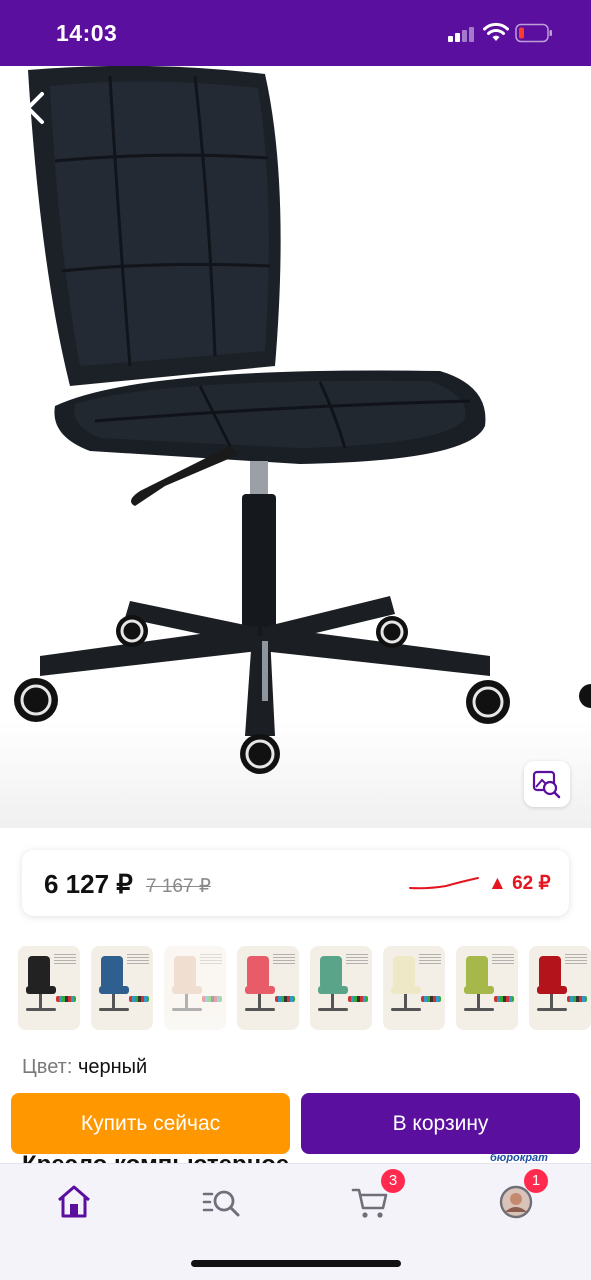 The height and width of the screenshot is (1280, 591). What do you see at coordinates (112, 1067) in the screenshot?
I see `color-value: черный` at bounding box center [112, 1067].